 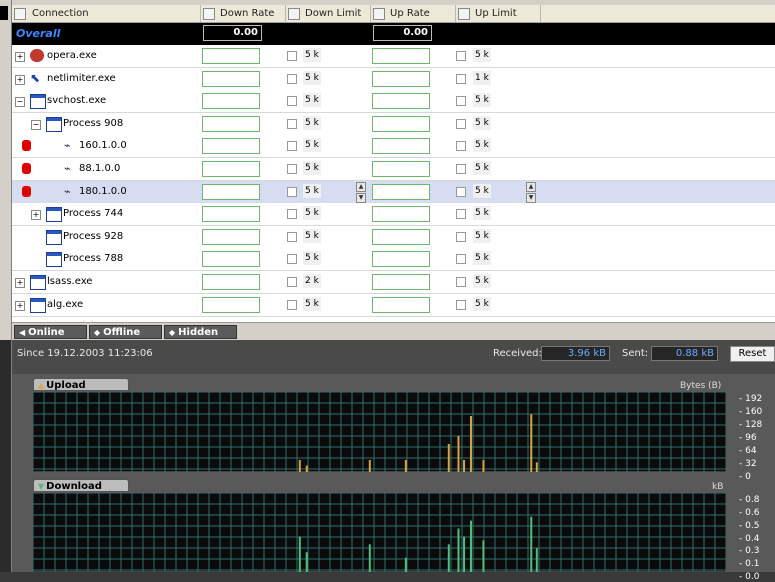 I want to click on table-row: ⌁ 160.1.0.0 5 k 5 k, so click(x=393, y=147).